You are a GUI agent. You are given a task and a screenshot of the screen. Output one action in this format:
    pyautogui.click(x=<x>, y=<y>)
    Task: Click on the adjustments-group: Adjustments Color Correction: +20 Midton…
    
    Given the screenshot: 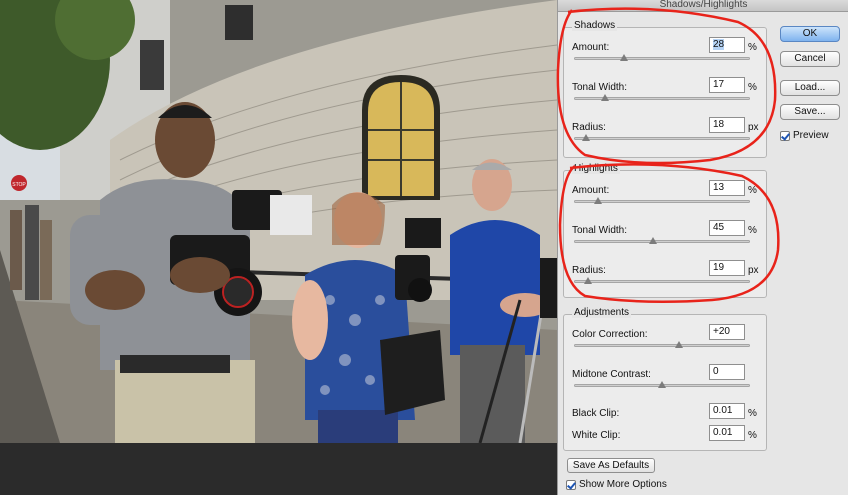 What is the action you would take?
    pyautogui.click(x=665, y=379)
    